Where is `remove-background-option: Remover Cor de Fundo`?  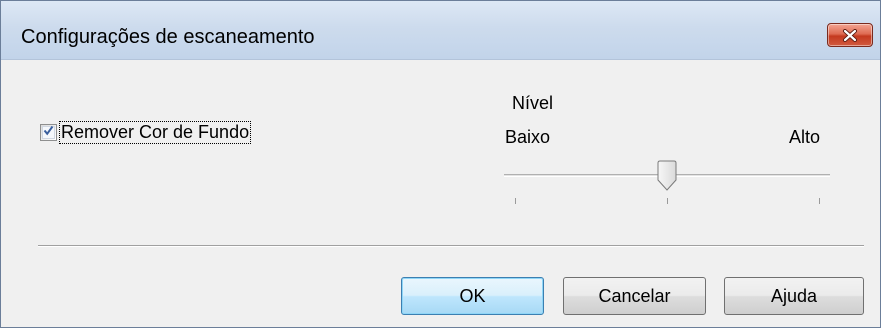 remove-background-option: Remover Cor de Fundo is located at coordinates (146, 132).